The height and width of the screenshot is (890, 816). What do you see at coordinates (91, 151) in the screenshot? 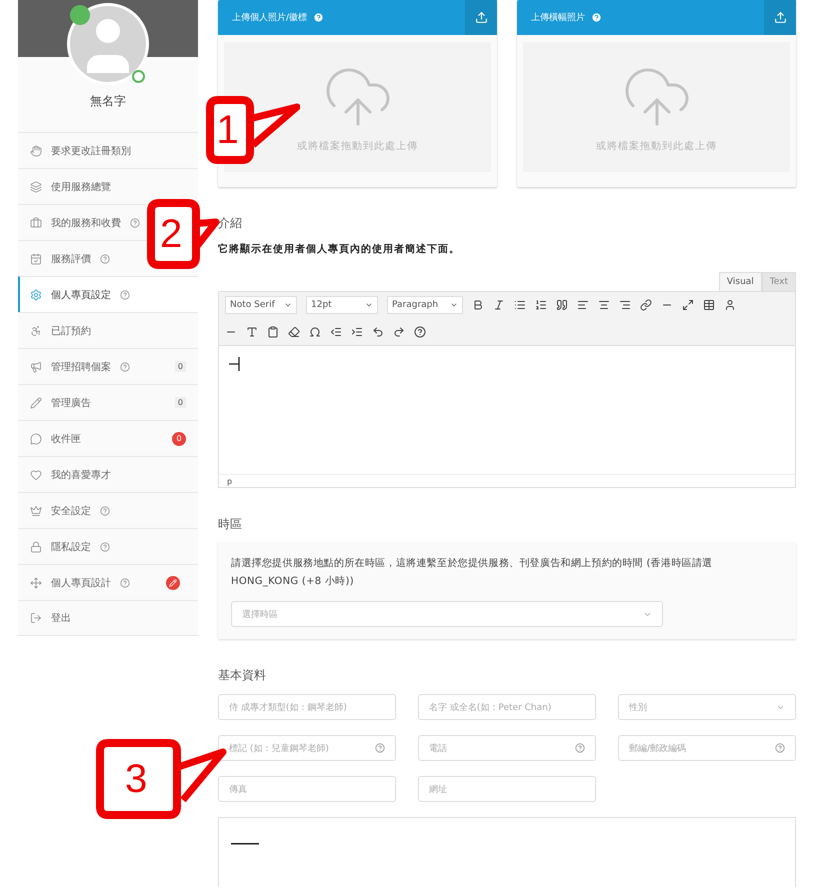
I see `sidebar-label: 要求更改註冊類別` at bounding box center [91, 151].